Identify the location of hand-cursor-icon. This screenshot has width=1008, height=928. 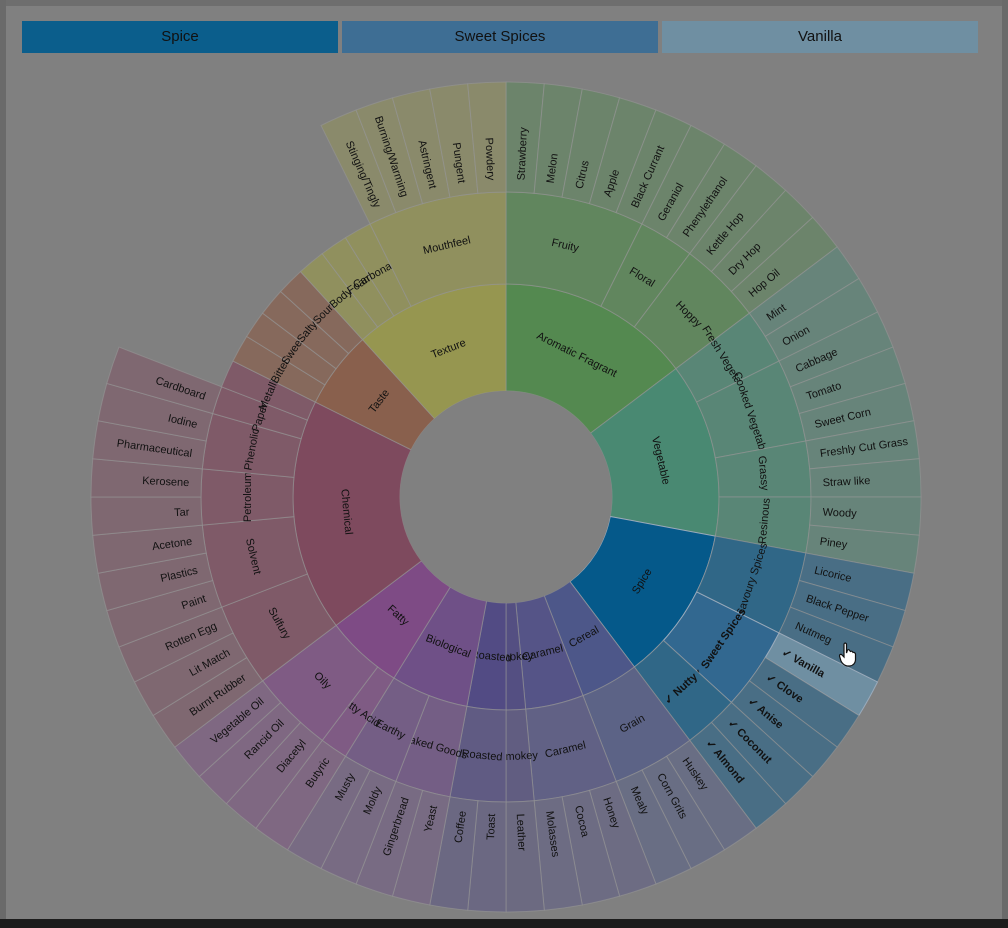
(847, 654).